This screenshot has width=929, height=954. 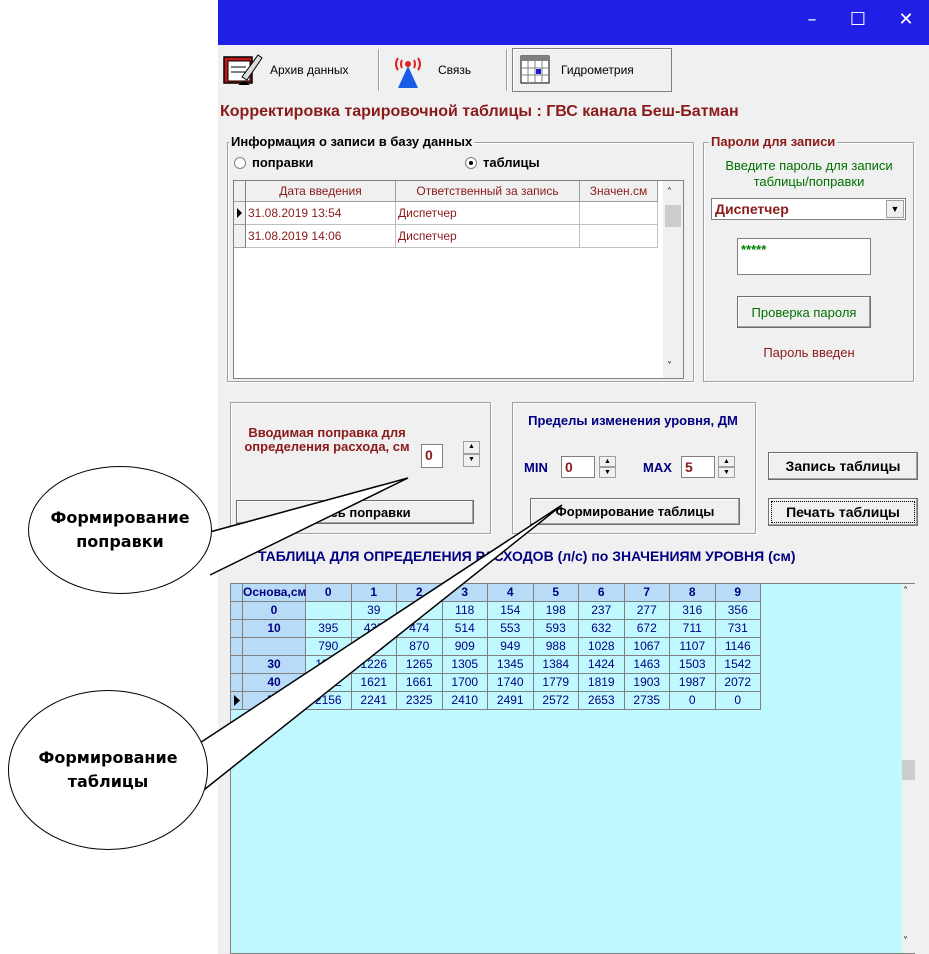 I want to click on callout-correction: Формирование поправки, so click(x=120, y=530).